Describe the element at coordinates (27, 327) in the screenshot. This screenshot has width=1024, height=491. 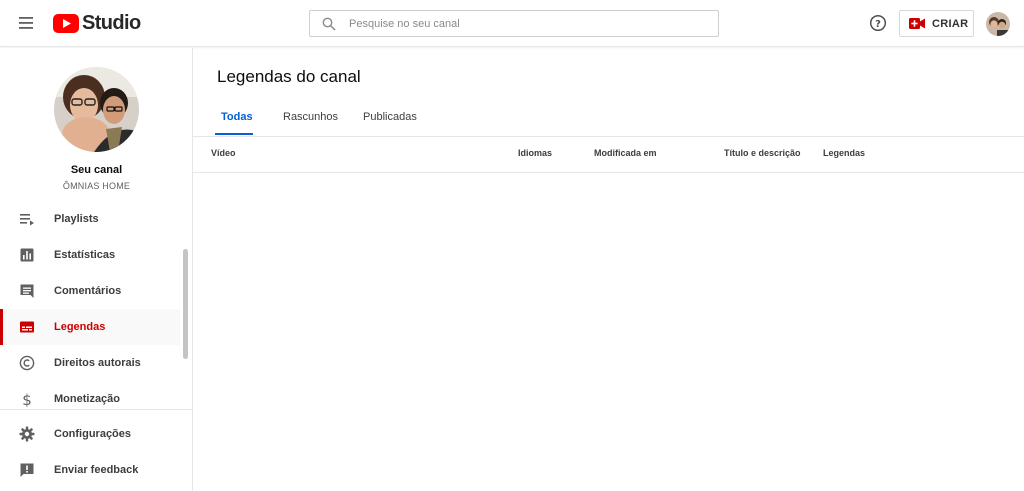
I see `subtitles-icon` at that location.